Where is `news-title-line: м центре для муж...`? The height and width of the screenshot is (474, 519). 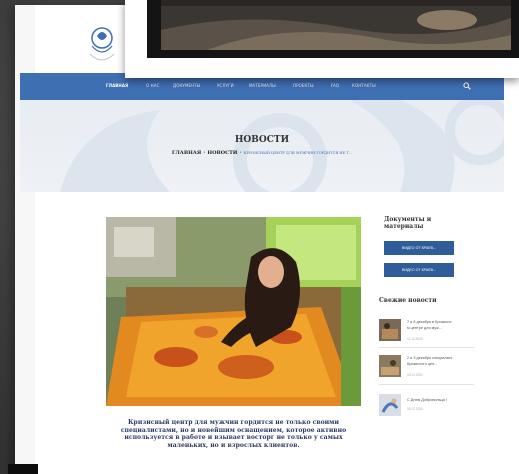
news-title-line: м центре для муж... is located at coordinates (424, 328).